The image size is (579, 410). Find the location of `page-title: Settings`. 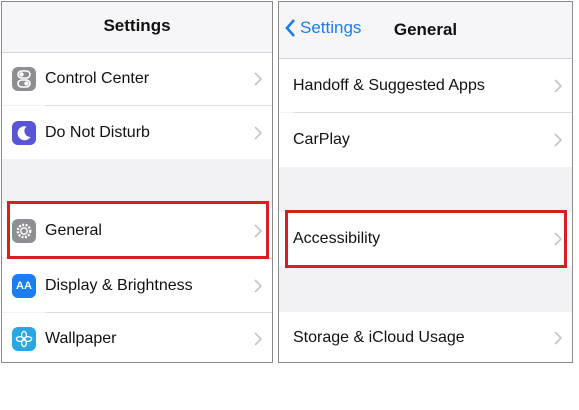

page-title: Settings is located at coordinates (137, 25).